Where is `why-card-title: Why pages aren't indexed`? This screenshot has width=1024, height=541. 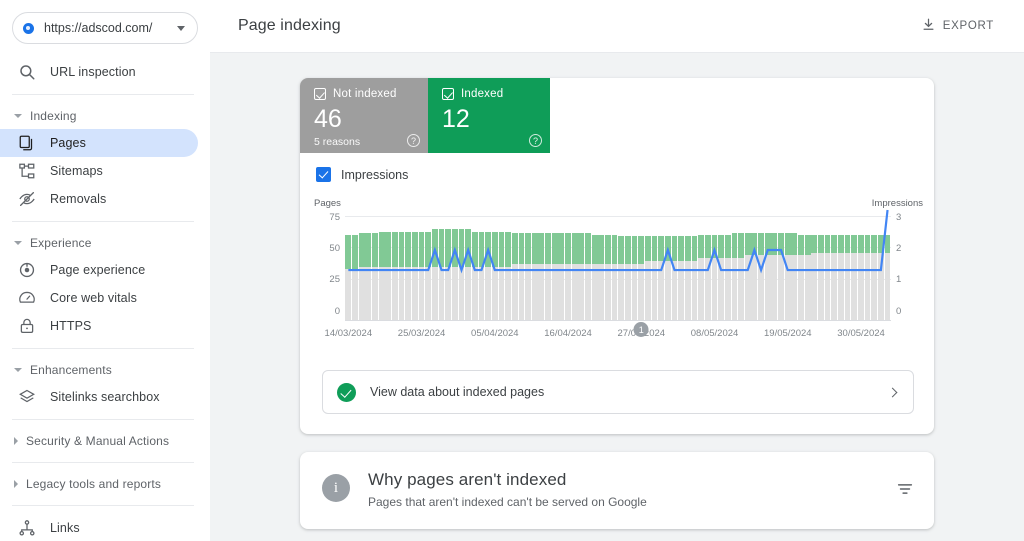
why-card-title: Why pages aren't indexed is located at coordinates (467, 479).